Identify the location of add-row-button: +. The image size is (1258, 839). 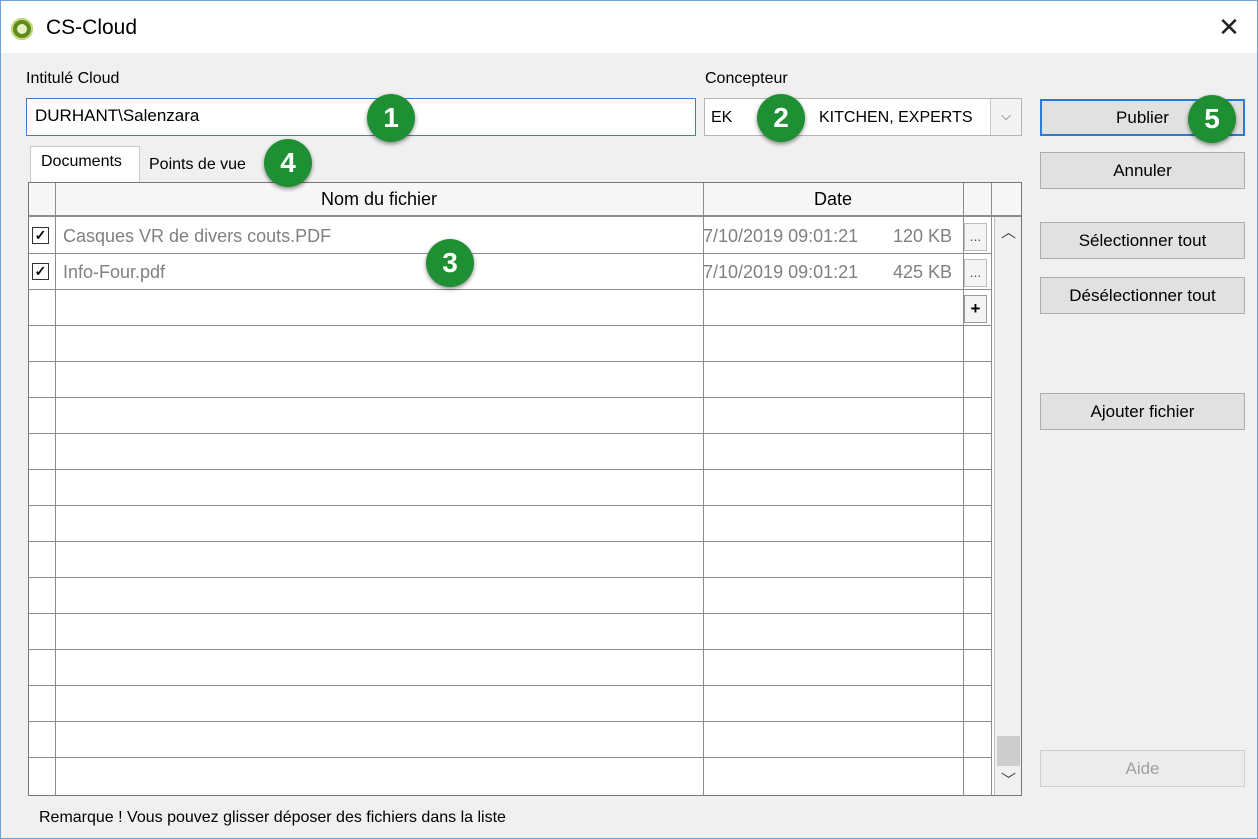
(975, 309).